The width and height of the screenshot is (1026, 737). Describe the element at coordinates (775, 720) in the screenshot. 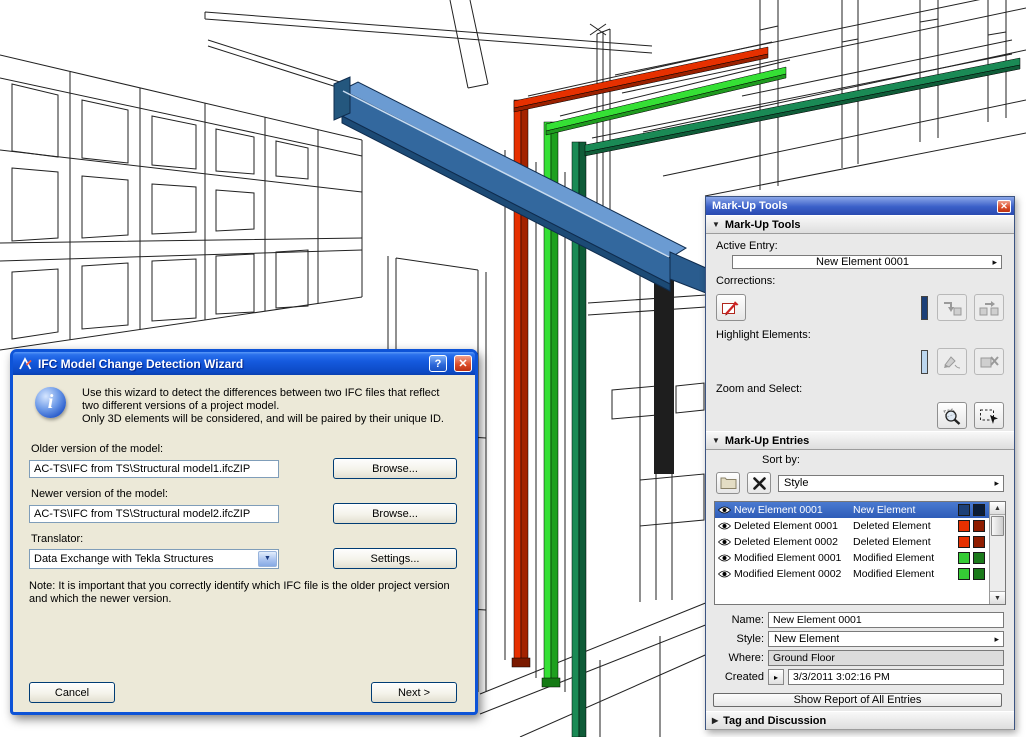

I see `section-tag-discussion-title: Tag and Discussion` at that location.